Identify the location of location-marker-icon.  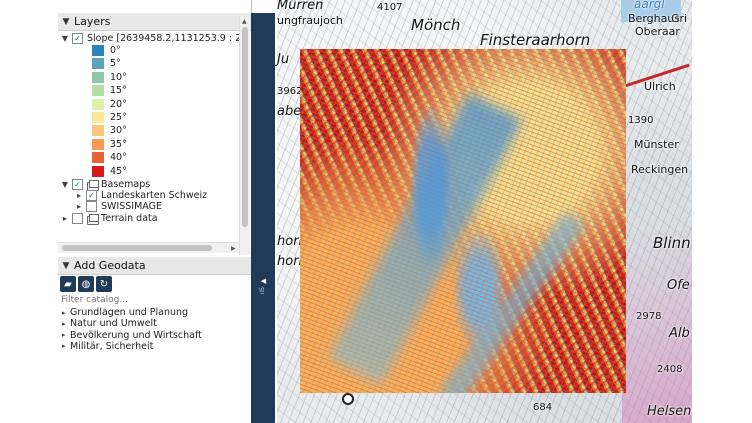
(348, 399).